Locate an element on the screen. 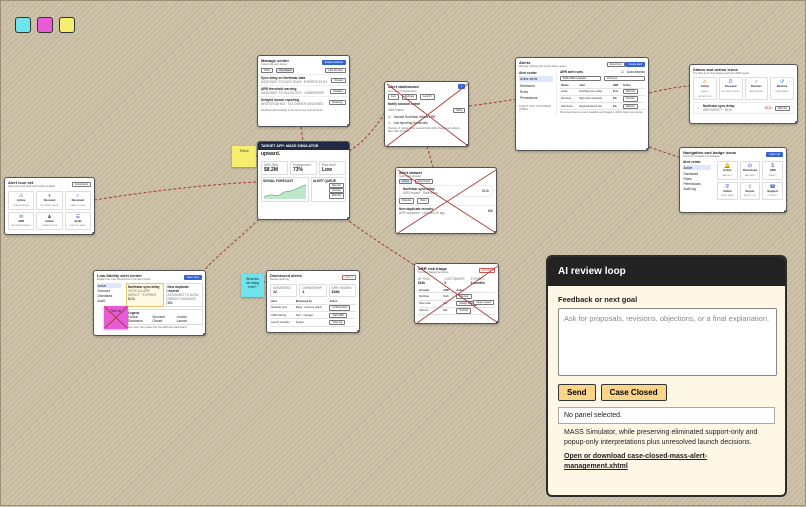 The image size is (806, 507). explore-button: Explore website is located at coordinates (333, 62).